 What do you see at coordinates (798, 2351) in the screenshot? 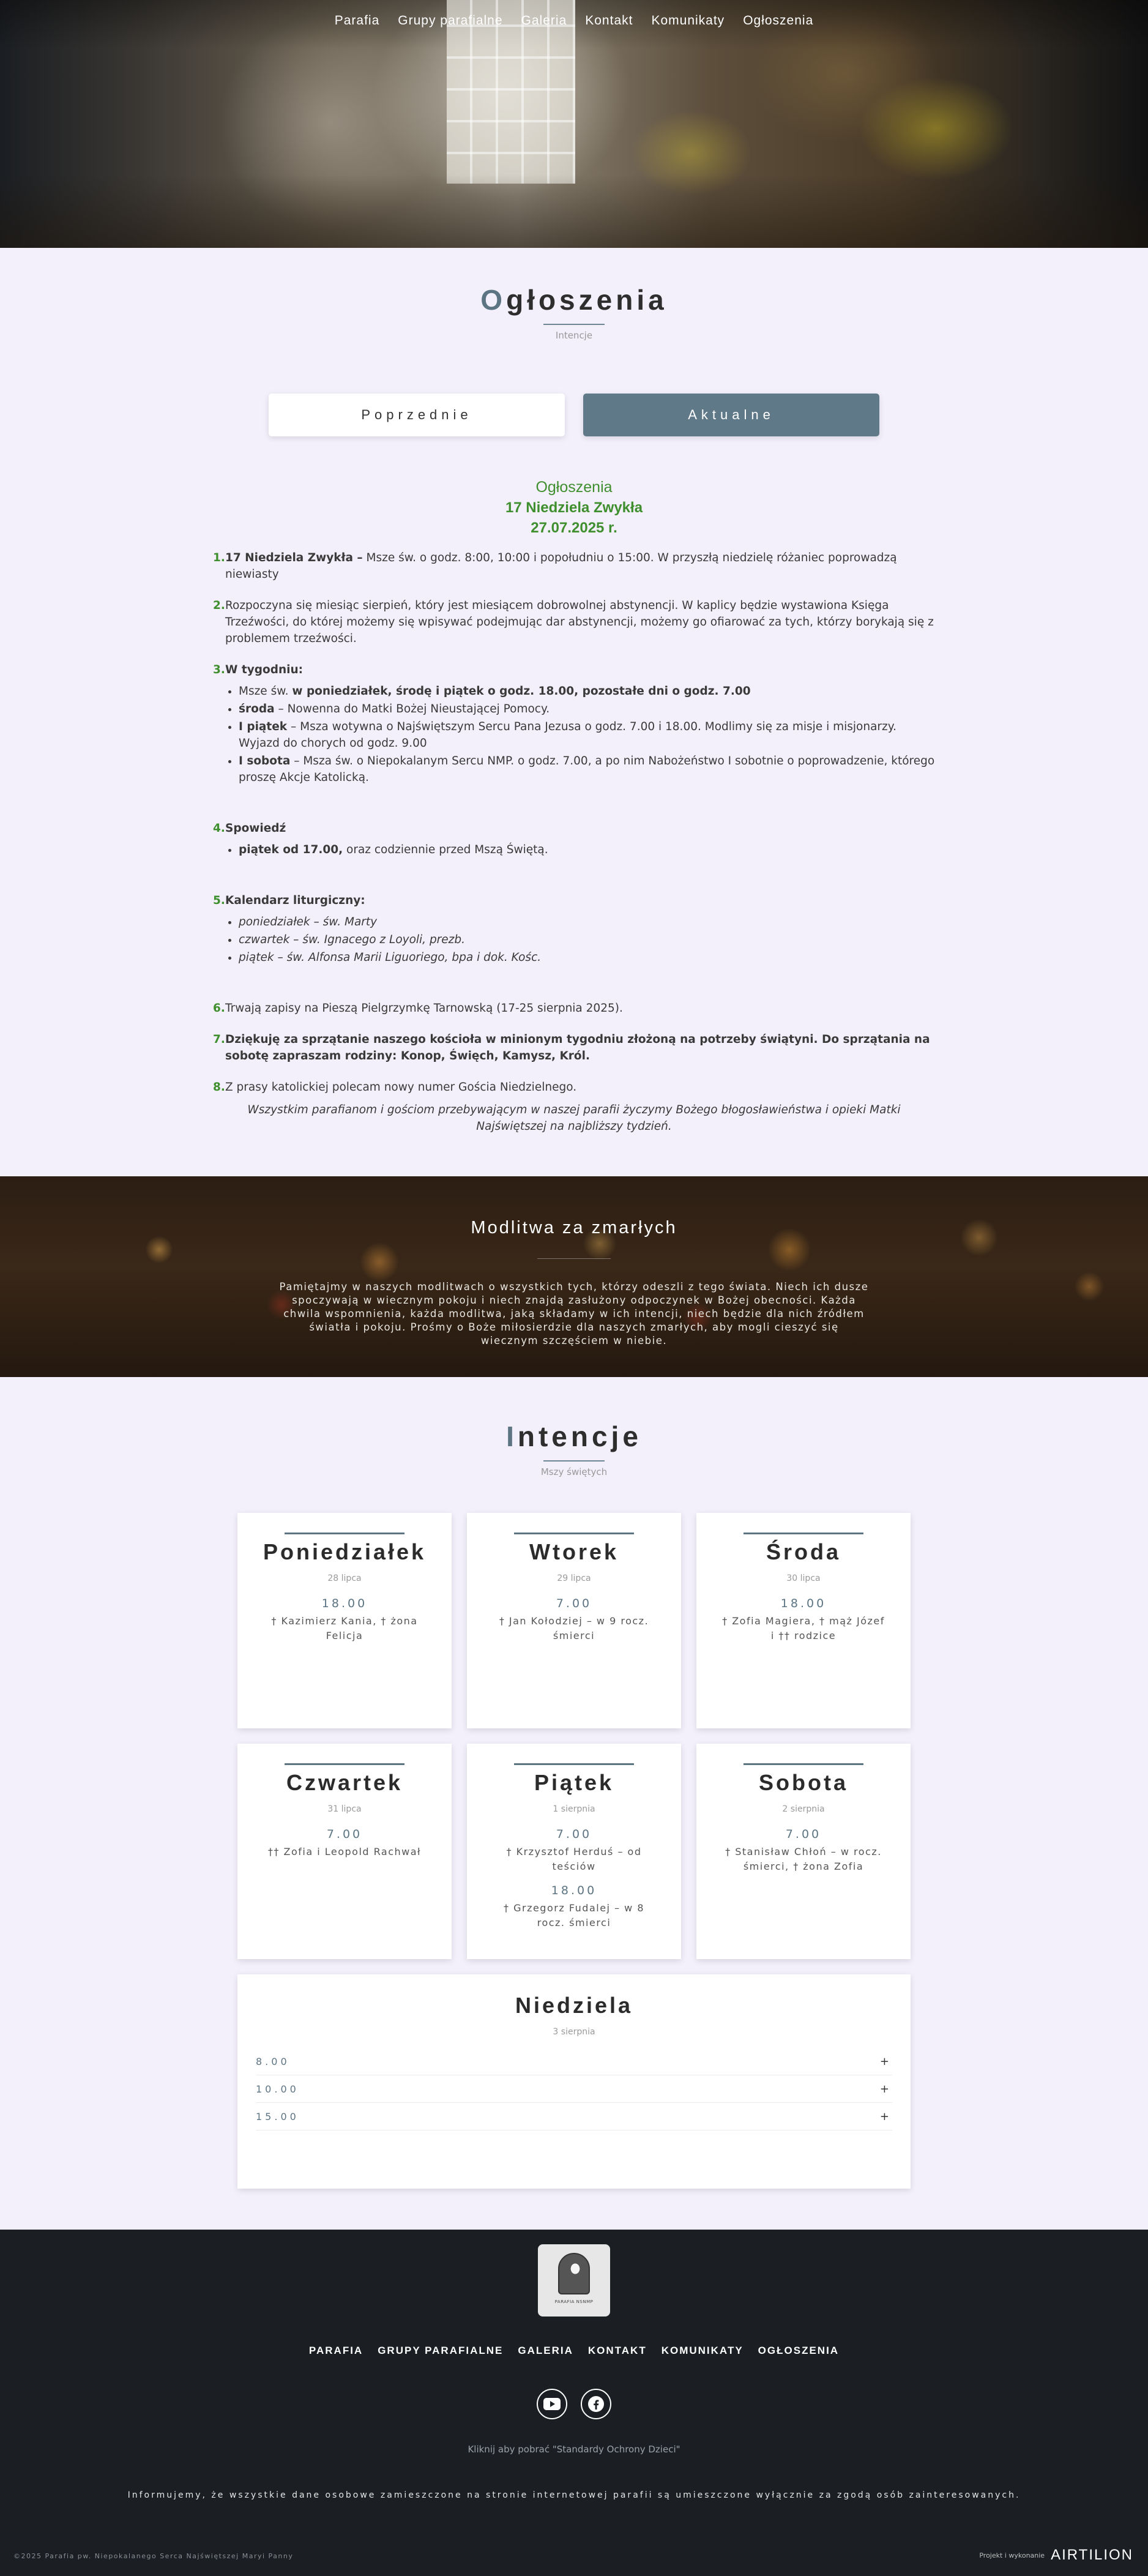
I see `footer-nav-ogloszenia: OGŁOSZENIA` at bounding box center [798, 2351].